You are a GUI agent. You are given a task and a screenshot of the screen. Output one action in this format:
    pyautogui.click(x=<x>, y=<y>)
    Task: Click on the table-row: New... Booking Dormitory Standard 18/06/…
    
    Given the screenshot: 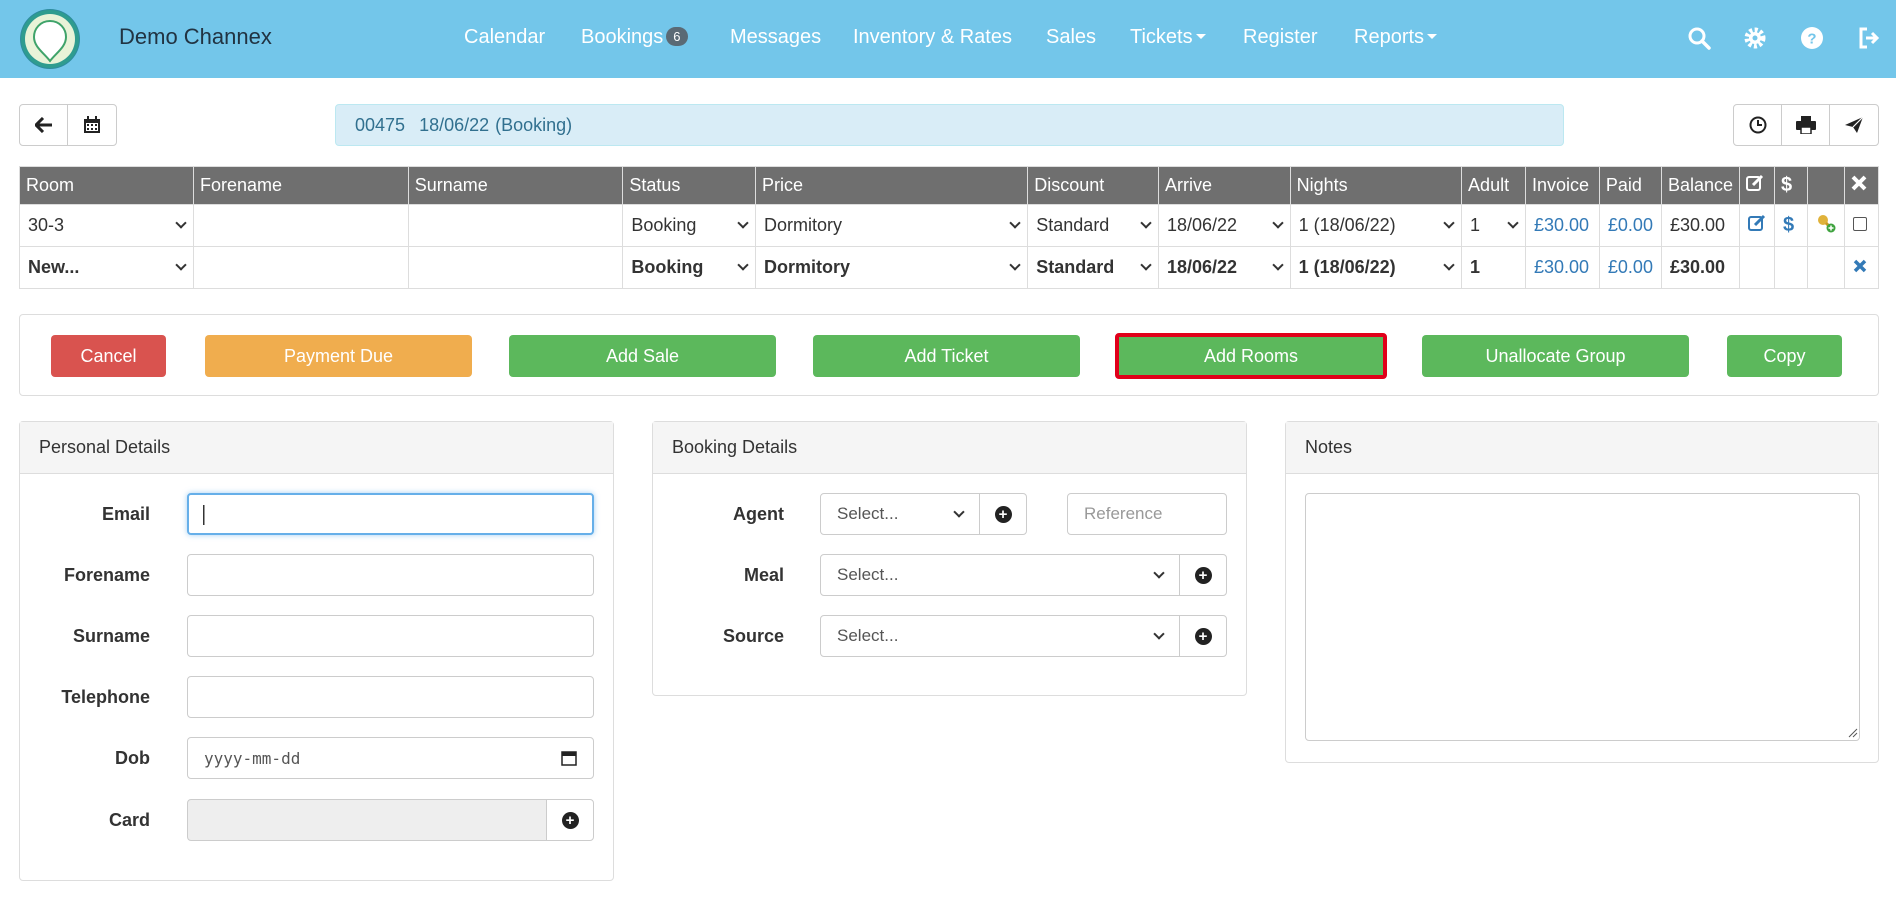 What is the action you would take?
    pyautogui.click(x=949, y=267)
    